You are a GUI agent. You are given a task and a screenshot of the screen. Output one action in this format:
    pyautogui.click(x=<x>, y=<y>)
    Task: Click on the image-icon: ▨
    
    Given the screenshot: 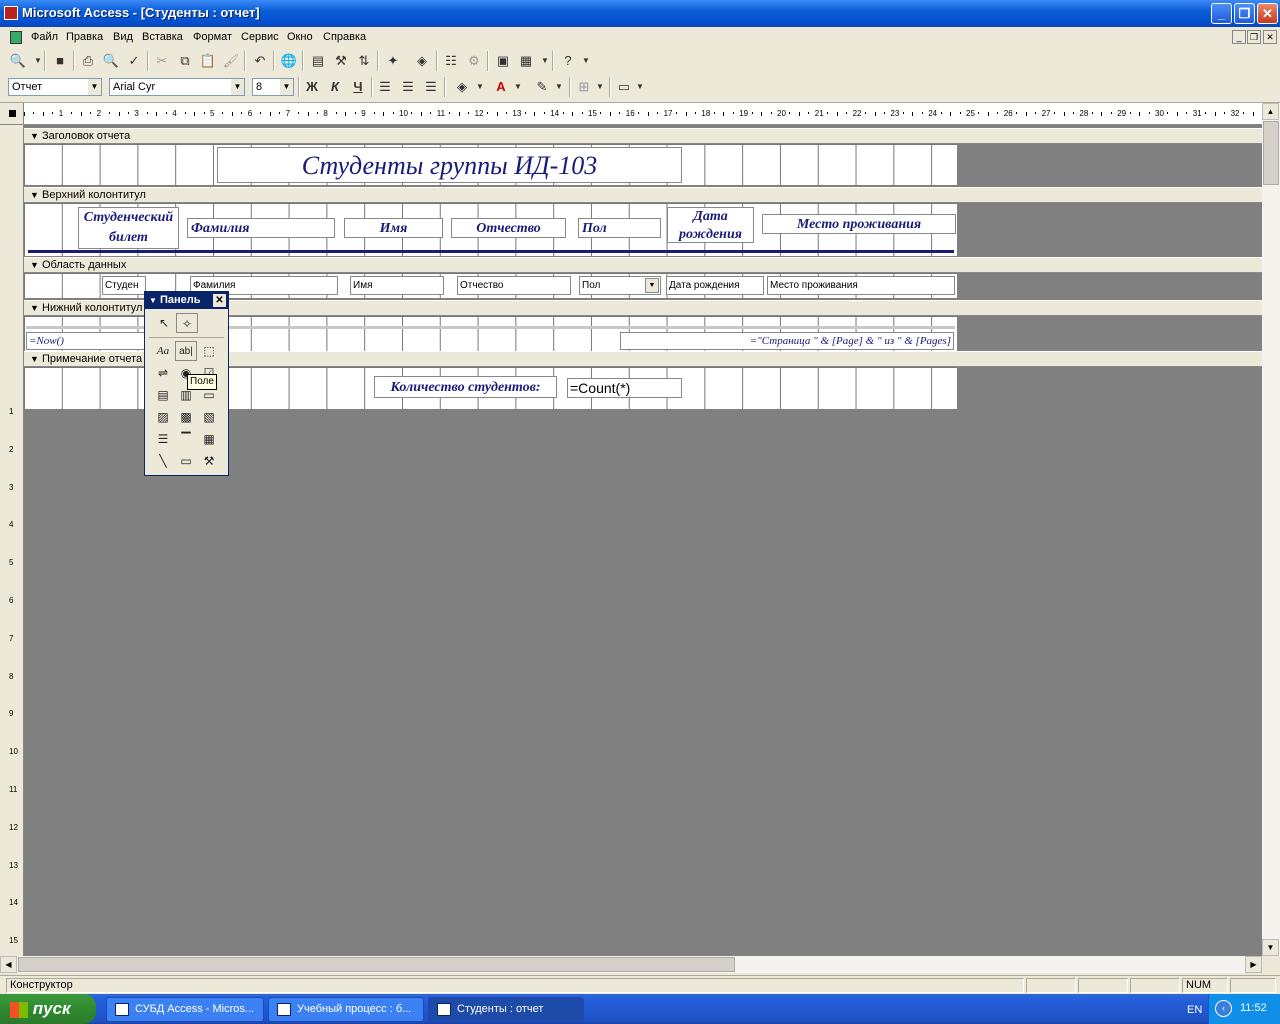 What is the action you would take?
    pyautogui.click(x=163, y=417)
    